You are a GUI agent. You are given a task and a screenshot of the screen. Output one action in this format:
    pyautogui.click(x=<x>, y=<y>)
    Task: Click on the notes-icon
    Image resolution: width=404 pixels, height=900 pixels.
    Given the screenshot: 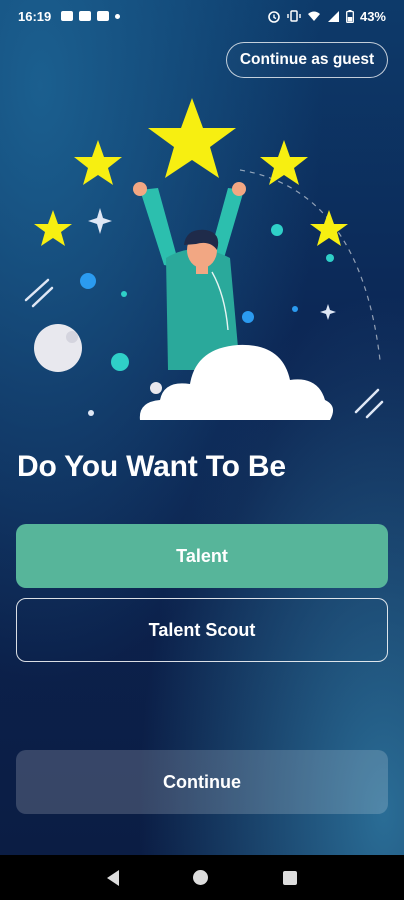 What is the action you would take?
    pyautogui.click(x=67, y=16)
    